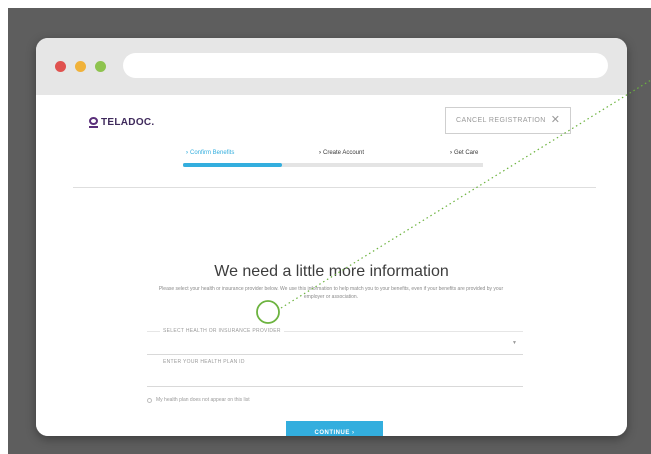 The width and height of the screenshot is (651, 454). What do you see at coordinates (80, 66) in the screenshot?
I see `minimize-window-button` at bounding box center [80, 66].